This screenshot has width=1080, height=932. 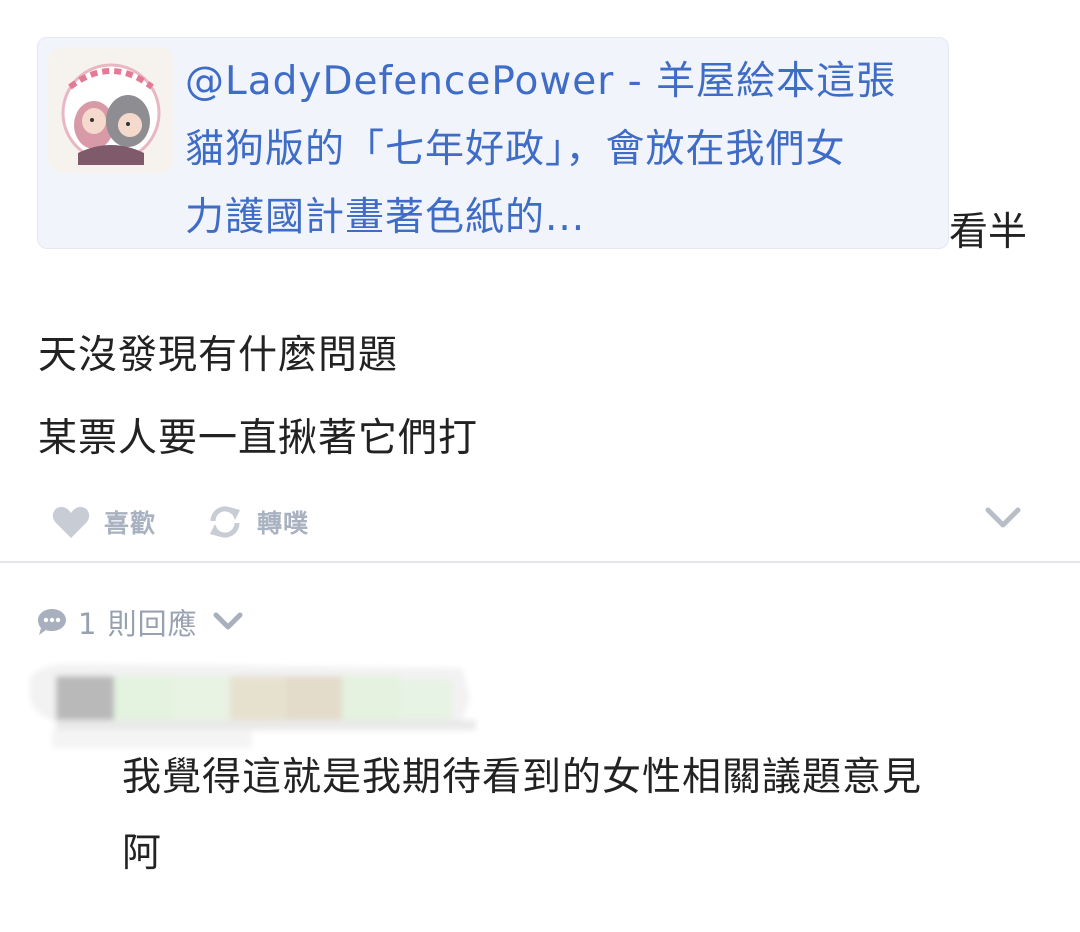 What do you see at coordinates (541, 81) in the screenshot?
I see `mention-line-1: @LadyDefencePower - 羊屋絵本這張` at bounding box center [541, 81].